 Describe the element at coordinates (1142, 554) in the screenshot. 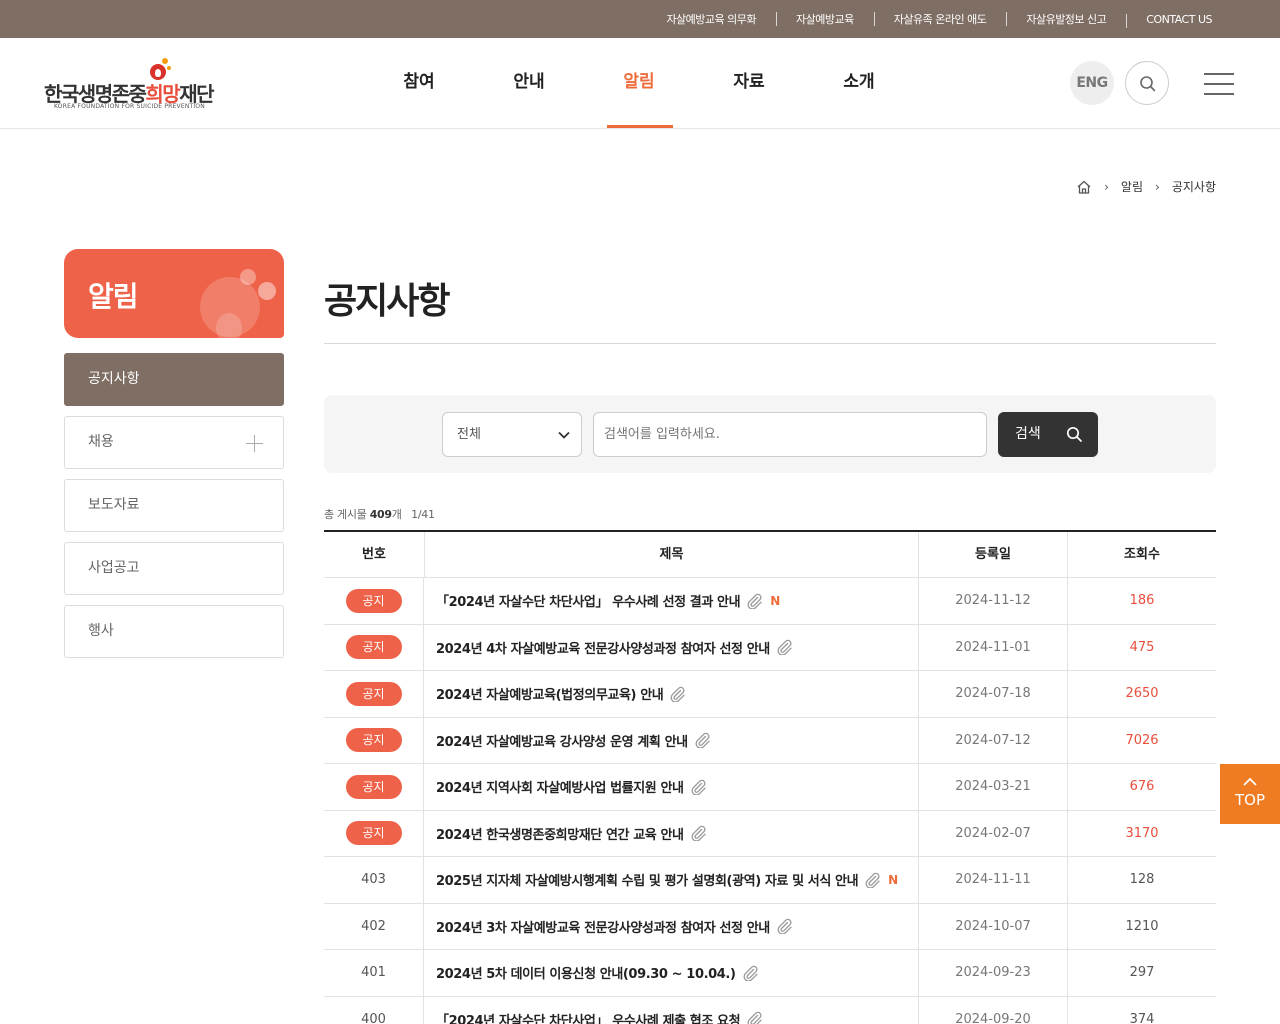

I see `header-views: 조회수` at that location.